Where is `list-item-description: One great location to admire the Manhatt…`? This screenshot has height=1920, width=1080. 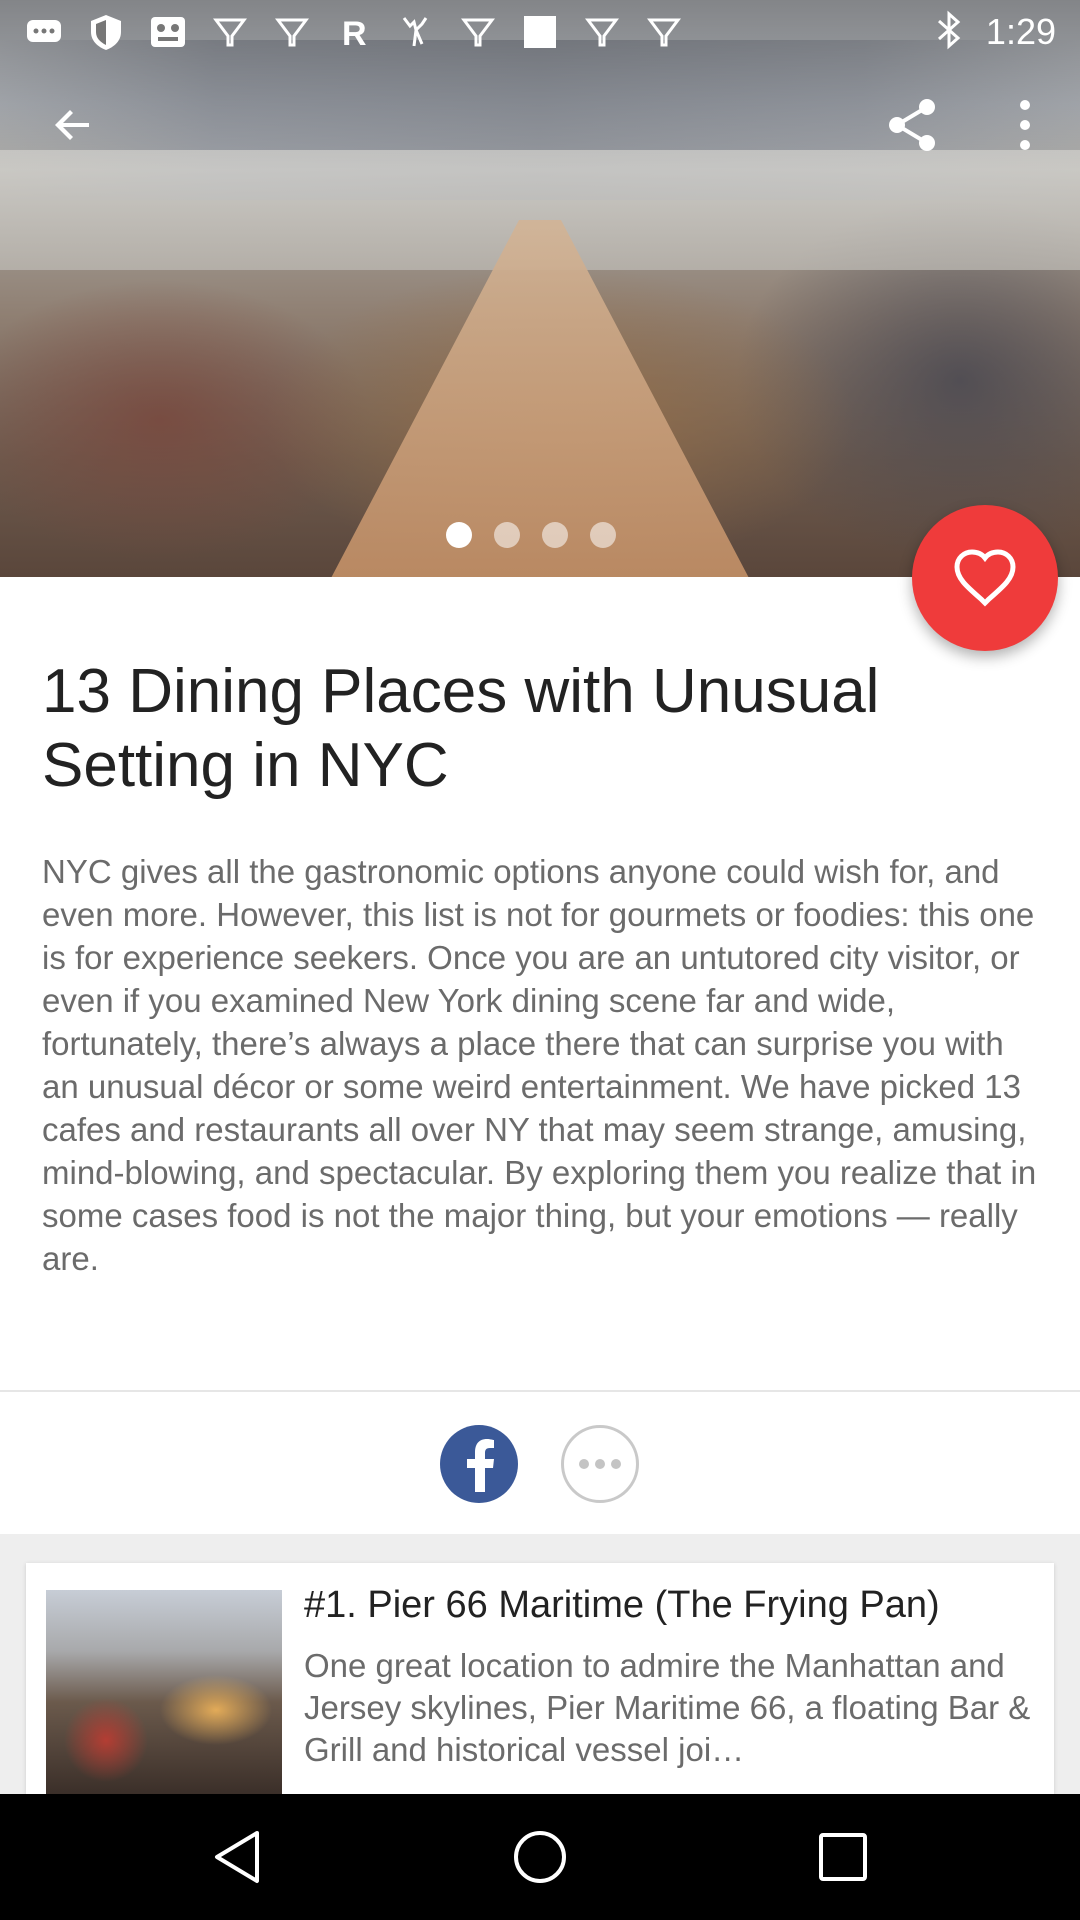
list-item-description: One great location to admire the Manhatt… is located at coordinates (667, 1707).